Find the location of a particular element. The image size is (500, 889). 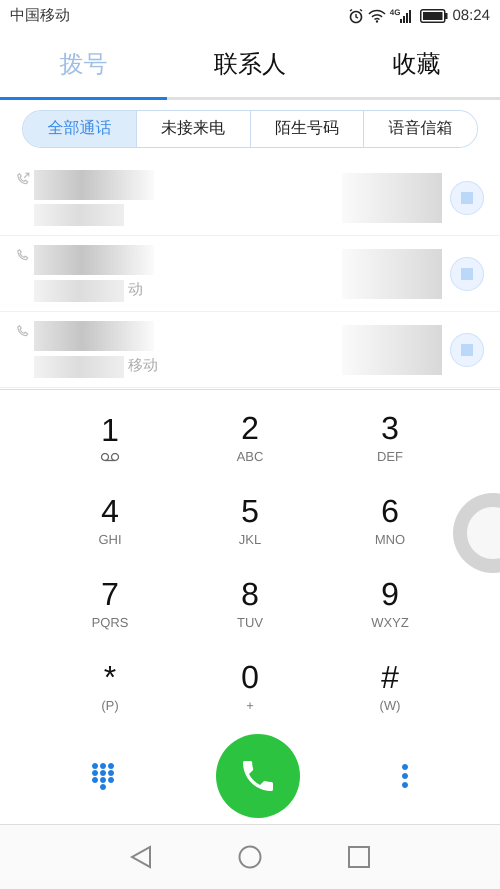

key-digit: 8 is located at coordinates (250, 594).